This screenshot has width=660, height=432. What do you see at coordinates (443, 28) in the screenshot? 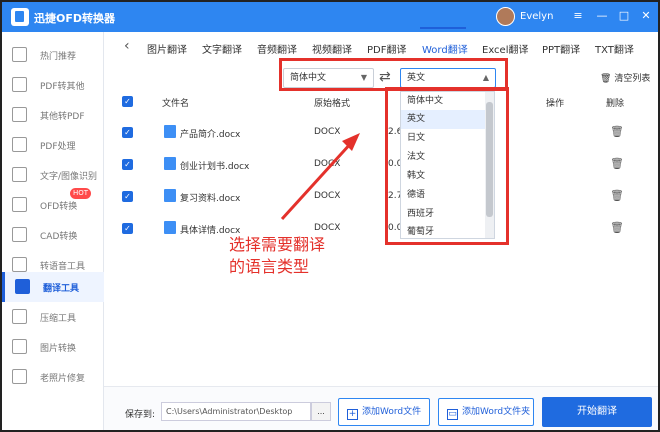
I see `active-tab-indicator` at bounding box center [443, 28].